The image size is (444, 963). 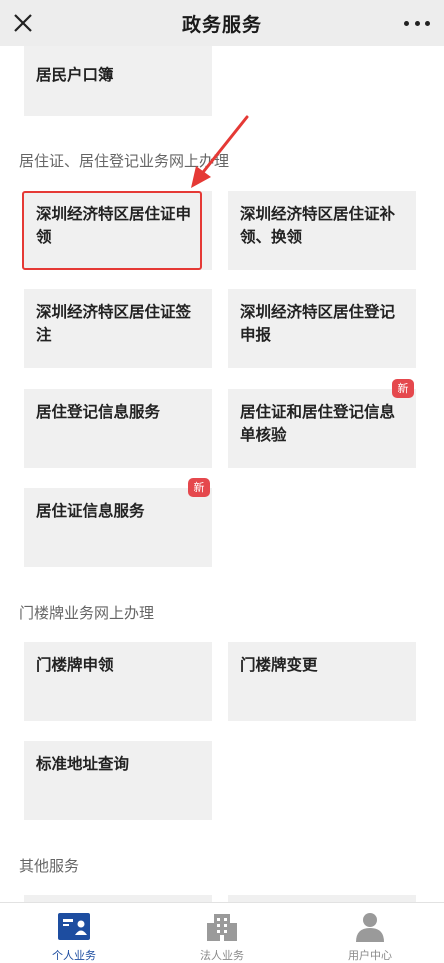 I want to click on service-card-residence-card-info: 居住证信息服务 新, so click(x=118, y=522).